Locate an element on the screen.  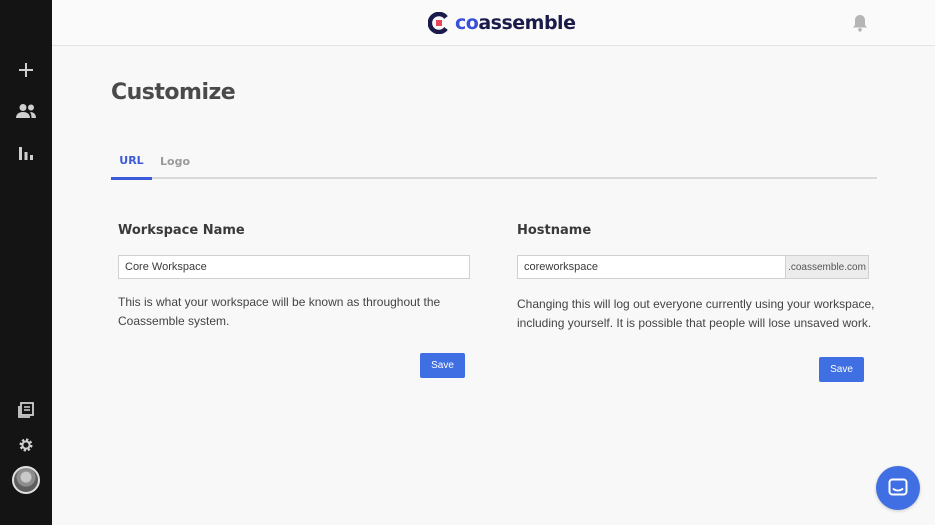
hostname-suffix: .coassemble.com is located at coordinates (827, 267).